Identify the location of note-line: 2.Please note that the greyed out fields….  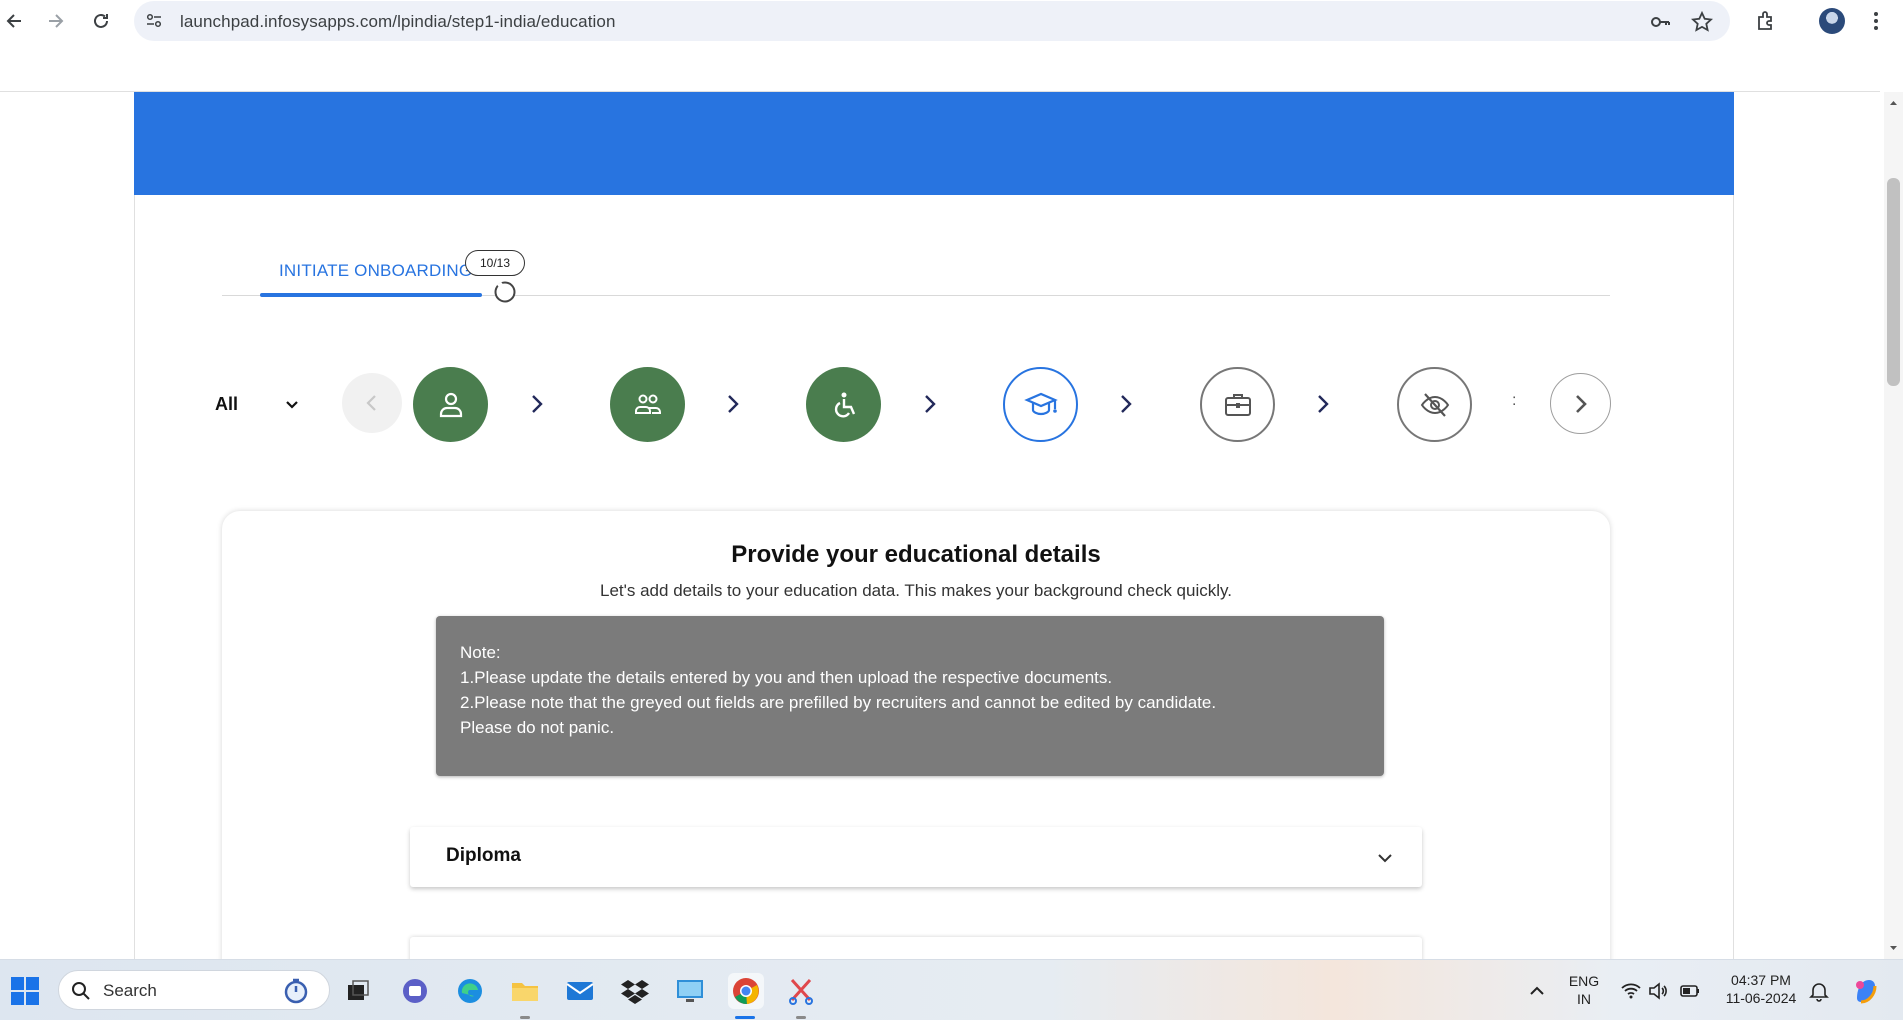
(838, 702).